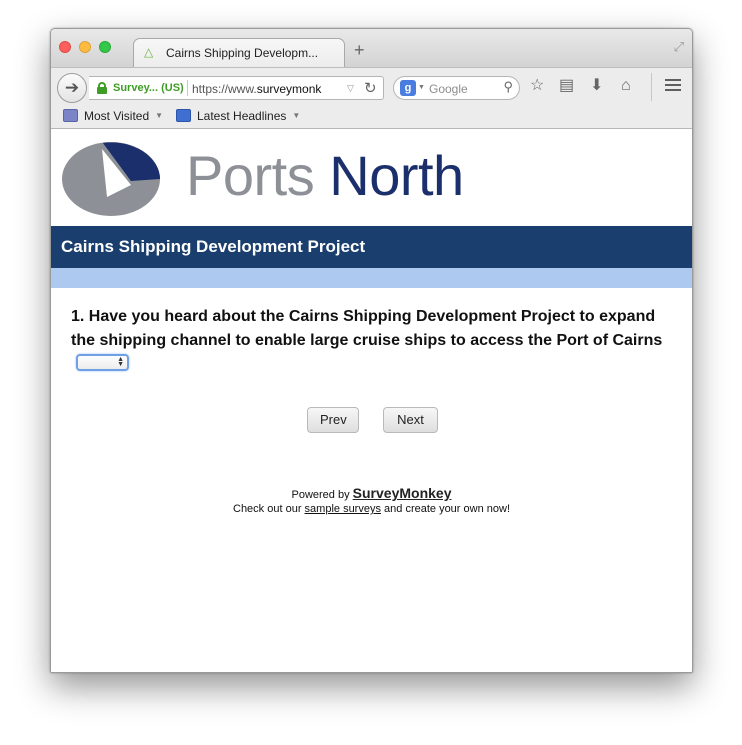 This screenshot has width=742, height=745. Describe the element at coordinates (421, 87) in the screenshot. I see `search-engine-dropdown-icon: ▼` at that location.